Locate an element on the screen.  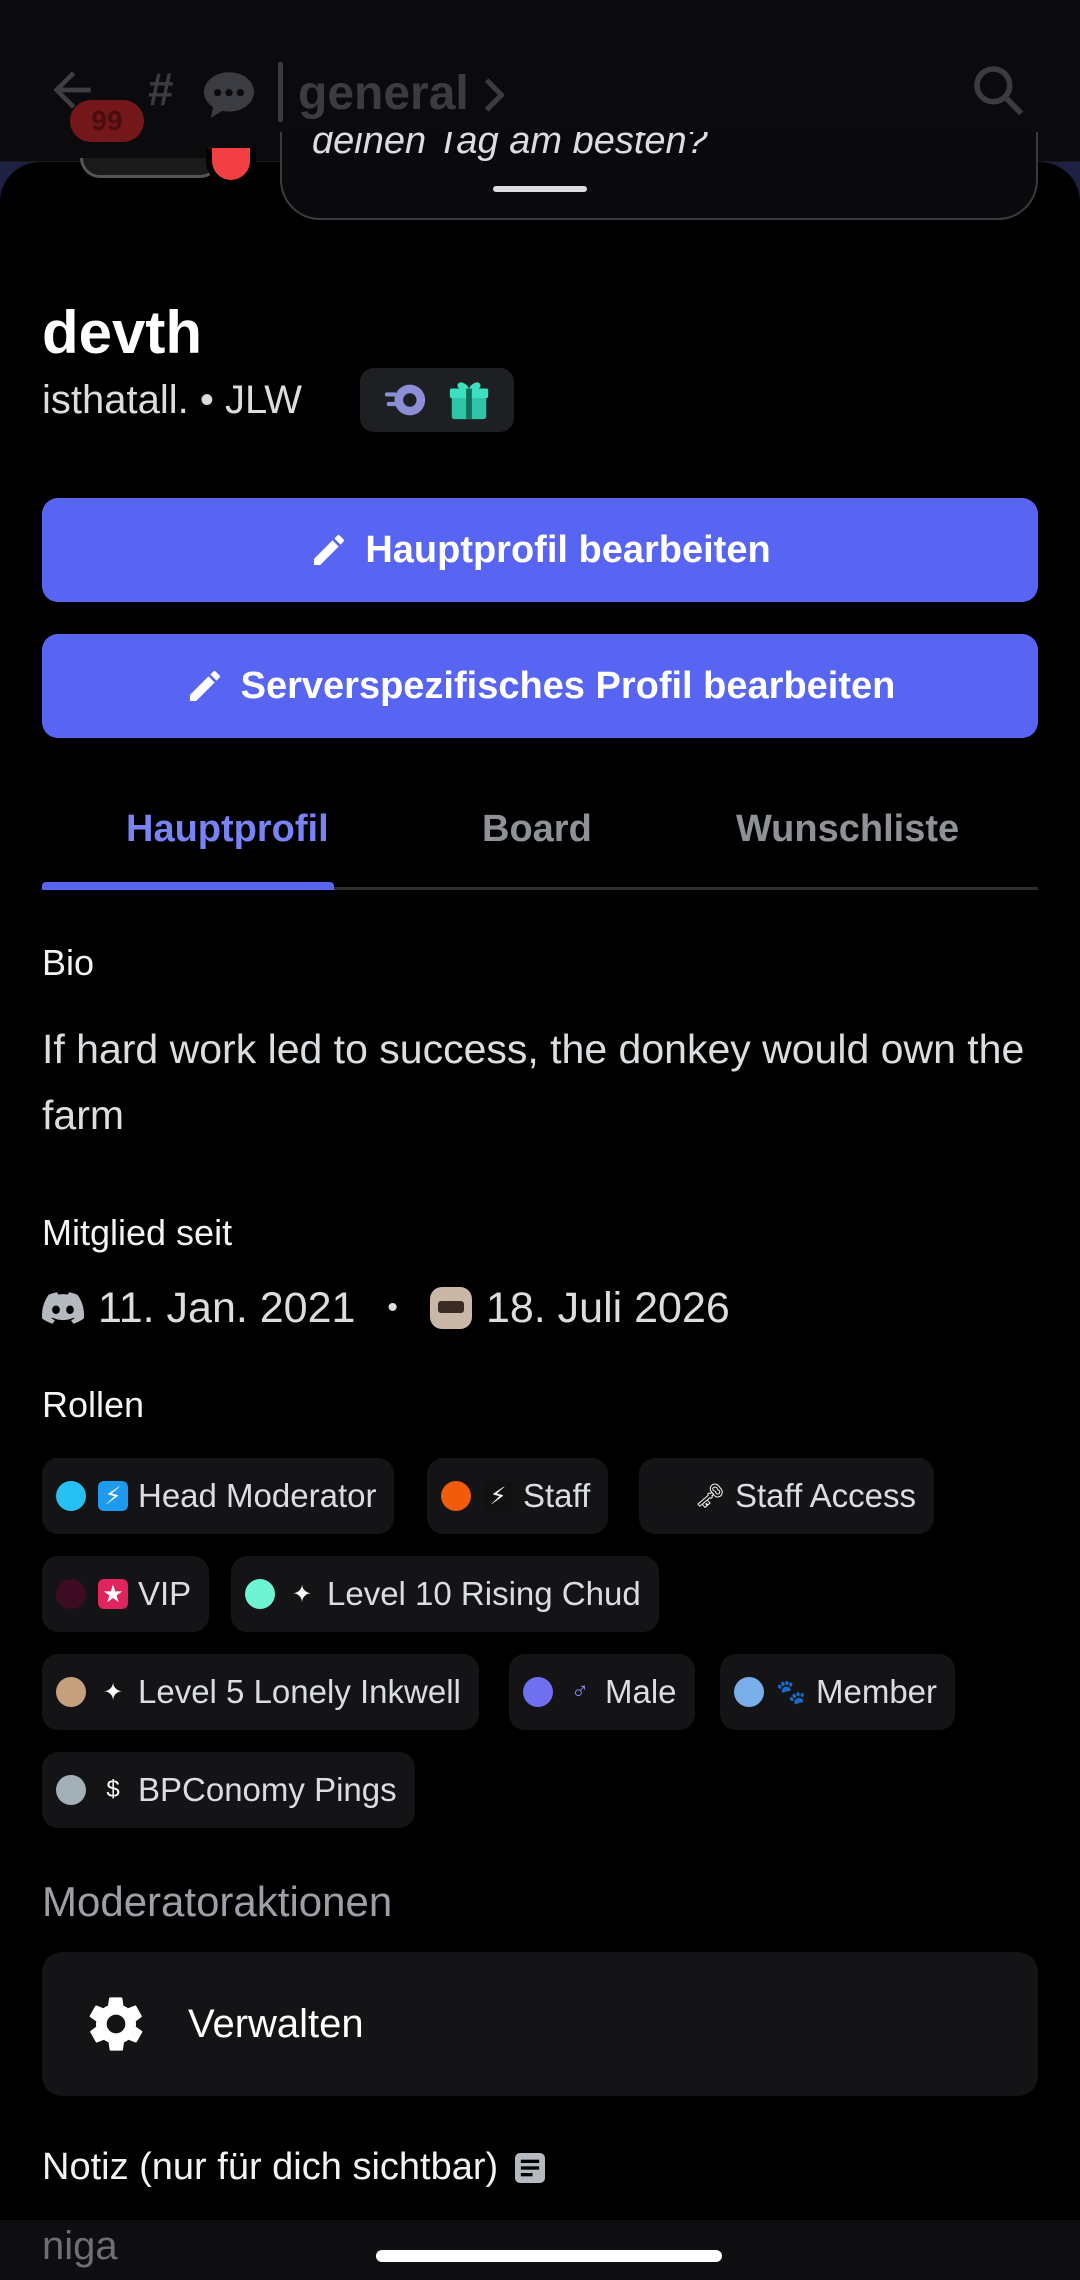
avatar is located at coordinates (150, 168).